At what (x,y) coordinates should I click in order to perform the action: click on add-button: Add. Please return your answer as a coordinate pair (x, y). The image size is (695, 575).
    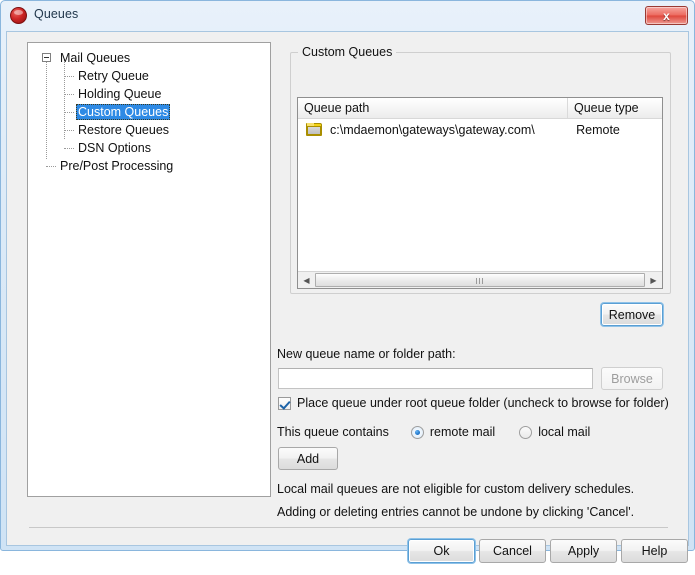
    Looking at the image, I should click on (308, 458).